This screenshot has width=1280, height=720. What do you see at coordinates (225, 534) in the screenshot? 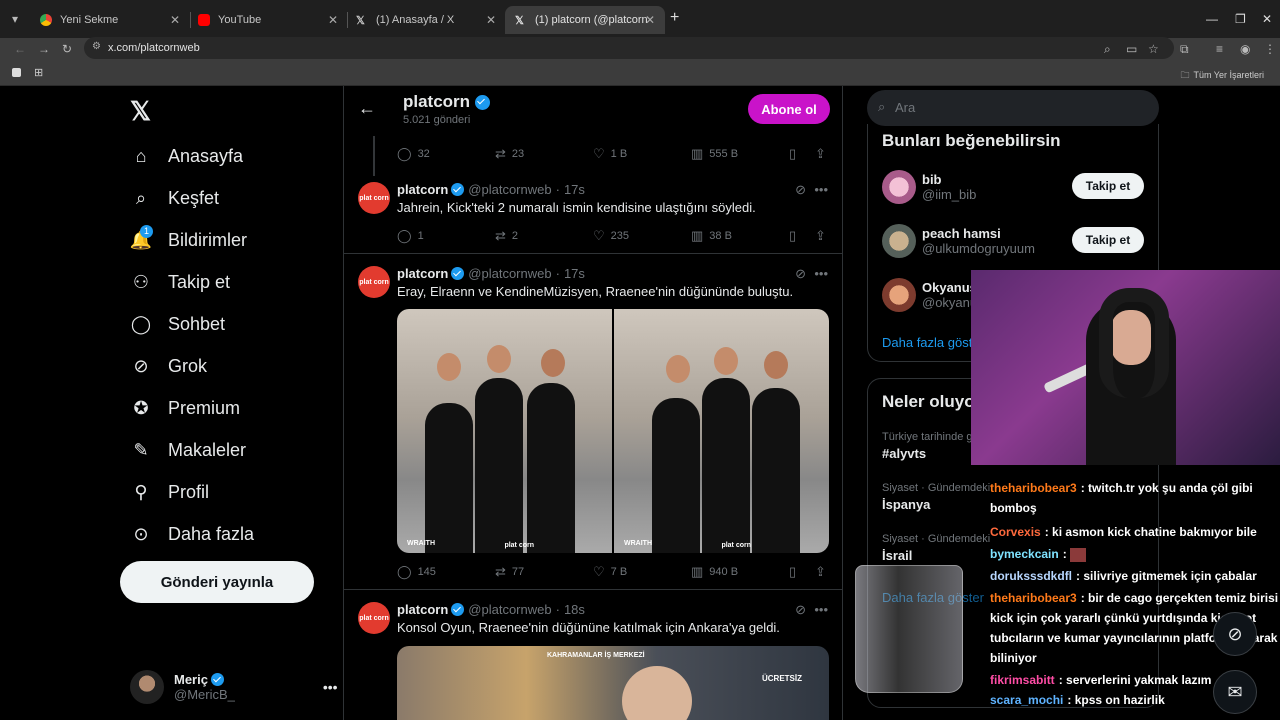
I see `sidebar-item-more: ⊙ Daha fazla` at bounding box center [225, 534].